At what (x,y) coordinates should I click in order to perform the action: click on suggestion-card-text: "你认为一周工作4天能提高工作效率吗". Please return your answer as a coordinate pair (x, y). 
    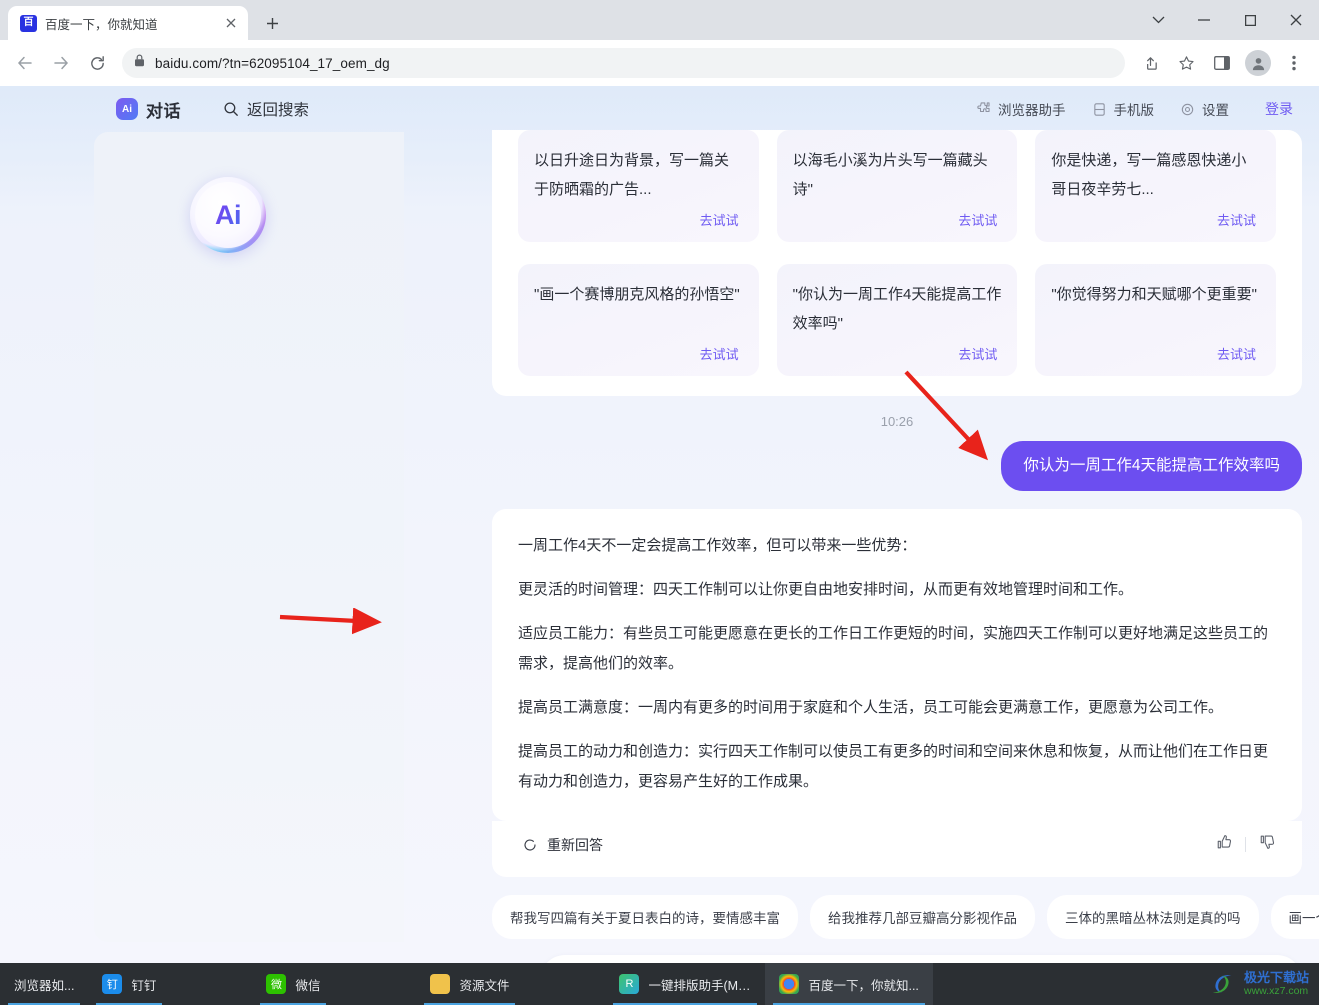
    Looking at the image, I should click on (897, 309).